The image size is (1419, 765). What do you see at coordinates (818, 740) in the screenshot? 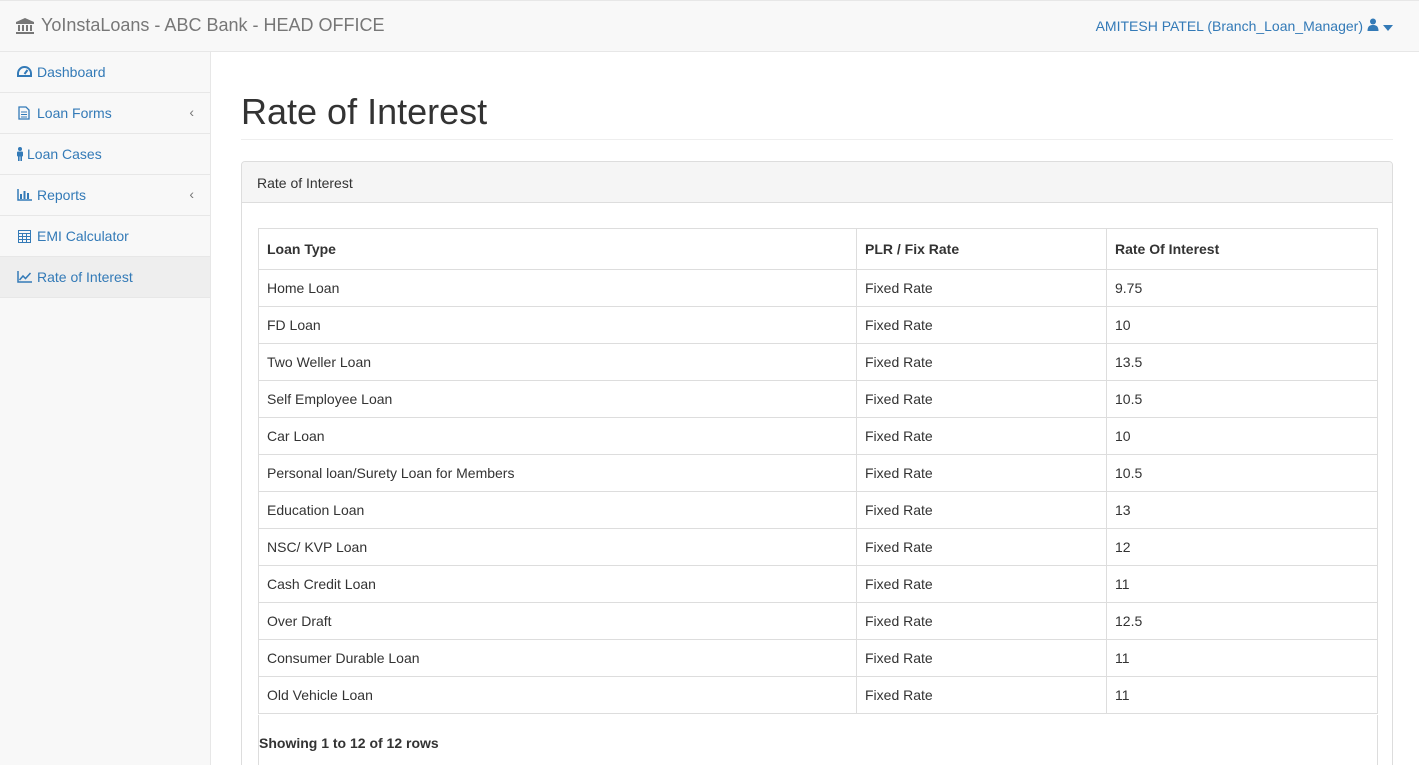
I see `table-footer-area: Showing 1 to 12 of 12 rows` at bounding box center [818, 740].